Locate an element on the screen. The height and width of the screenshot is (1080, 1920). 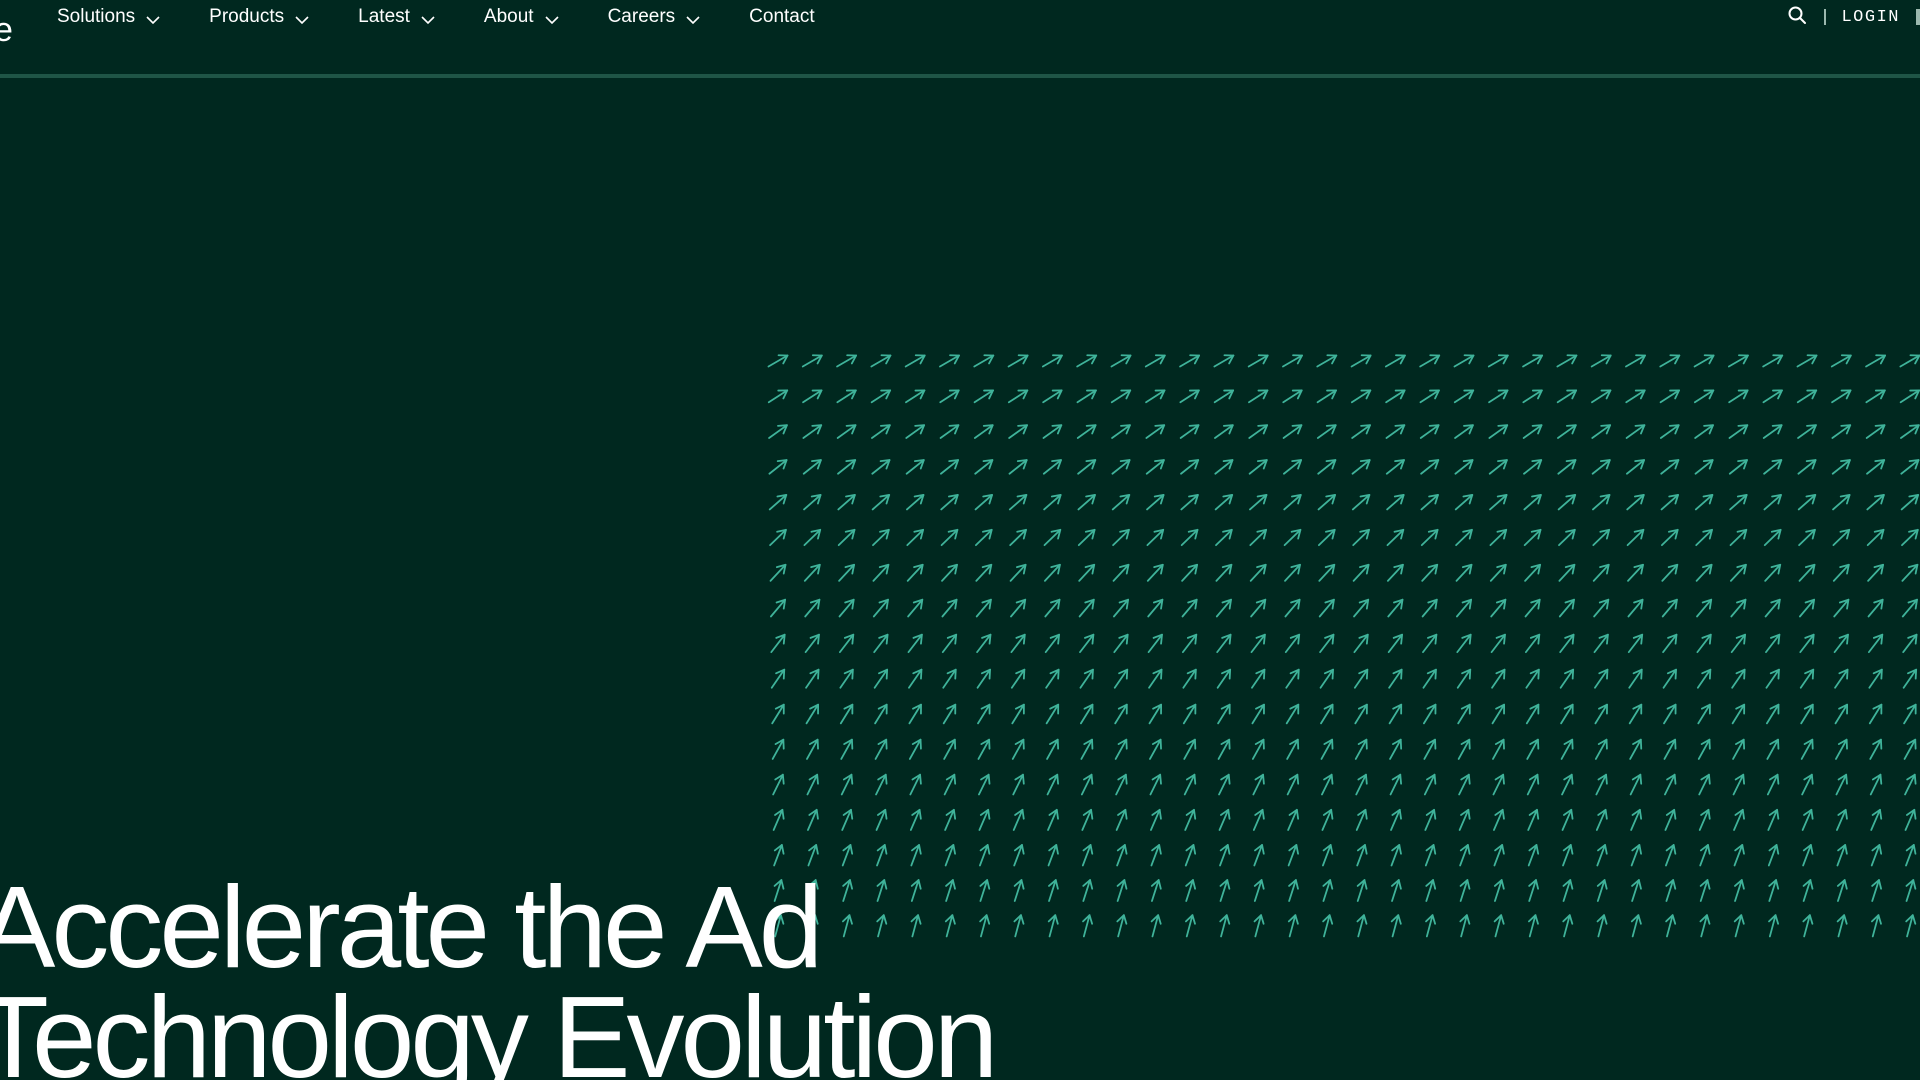
logo: e is located at coordinates (6, 30).